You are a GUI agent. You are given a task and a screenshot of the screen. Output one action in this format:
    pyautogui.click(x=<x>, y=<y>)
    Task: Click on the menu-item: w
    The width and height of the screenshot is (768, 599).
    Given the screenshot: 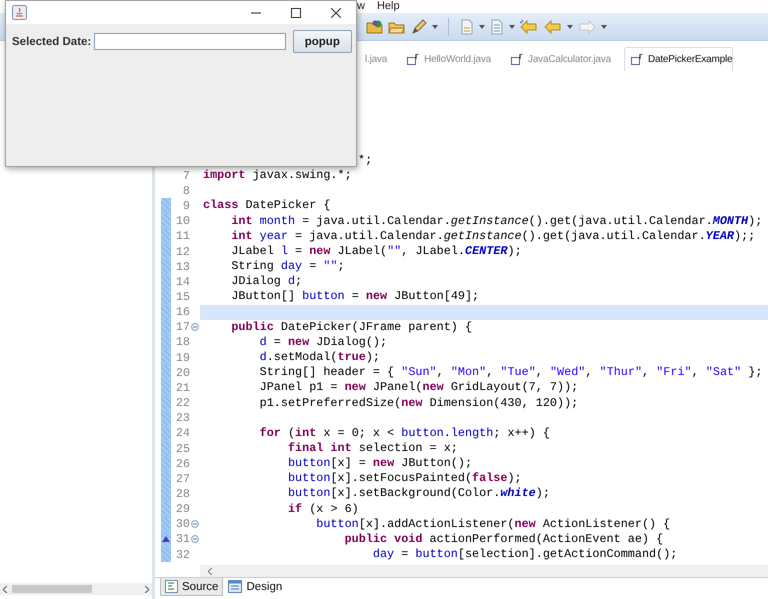 What is the action you would take?
    pyautogui.click(x=361, y=6)
    